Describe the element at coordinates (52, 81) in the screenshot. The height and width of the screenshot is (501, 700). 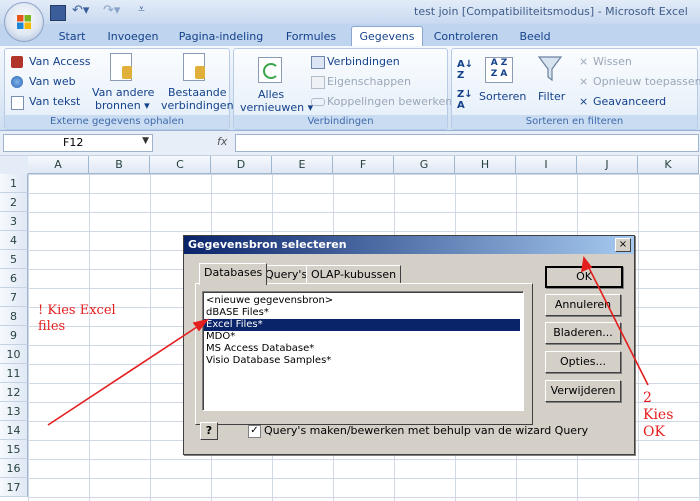
I see `from-web-button: Van web` at that location.